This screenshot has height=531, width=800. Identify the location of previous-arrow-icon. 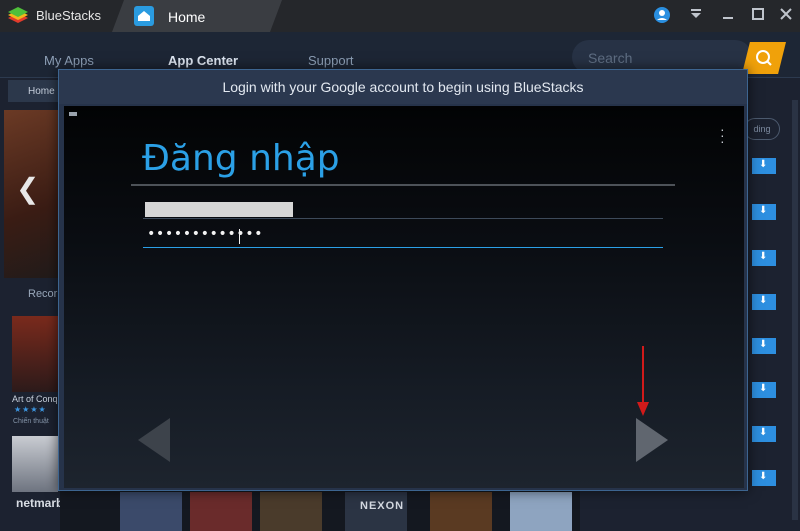
(154, 440).